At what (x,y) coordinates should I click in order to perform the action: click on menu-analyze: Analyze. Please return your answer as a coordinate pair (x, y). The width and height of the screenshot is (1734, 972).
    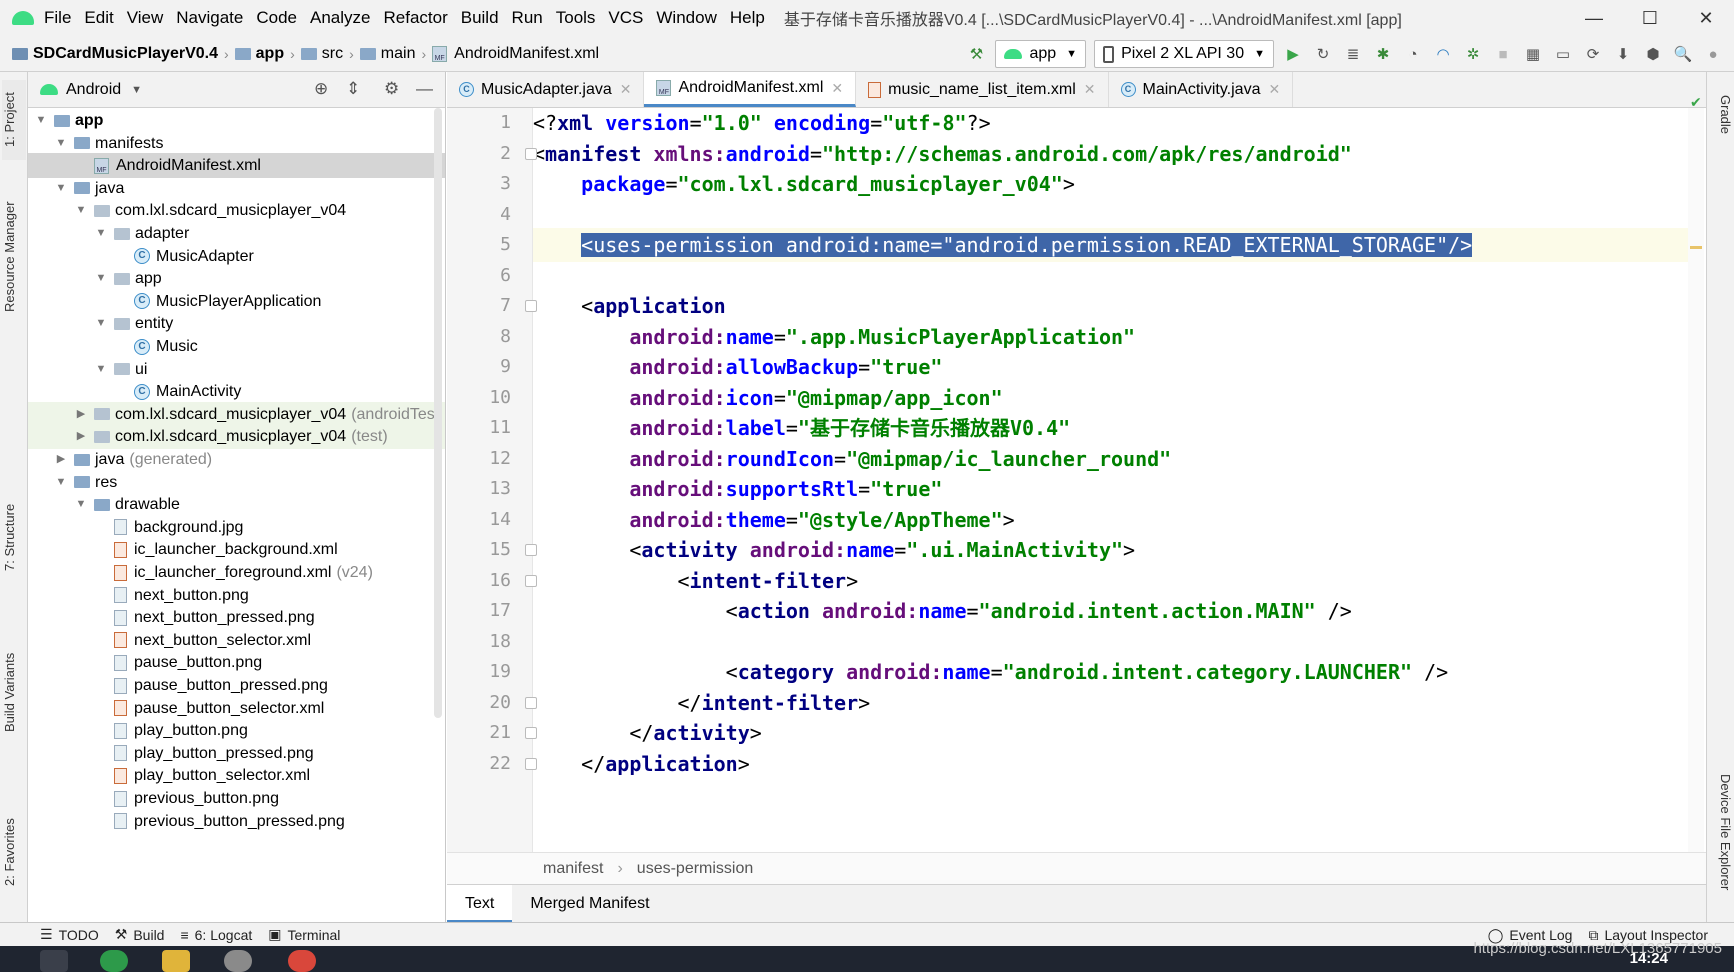
    Looking at the image, I should click on (340, 17).